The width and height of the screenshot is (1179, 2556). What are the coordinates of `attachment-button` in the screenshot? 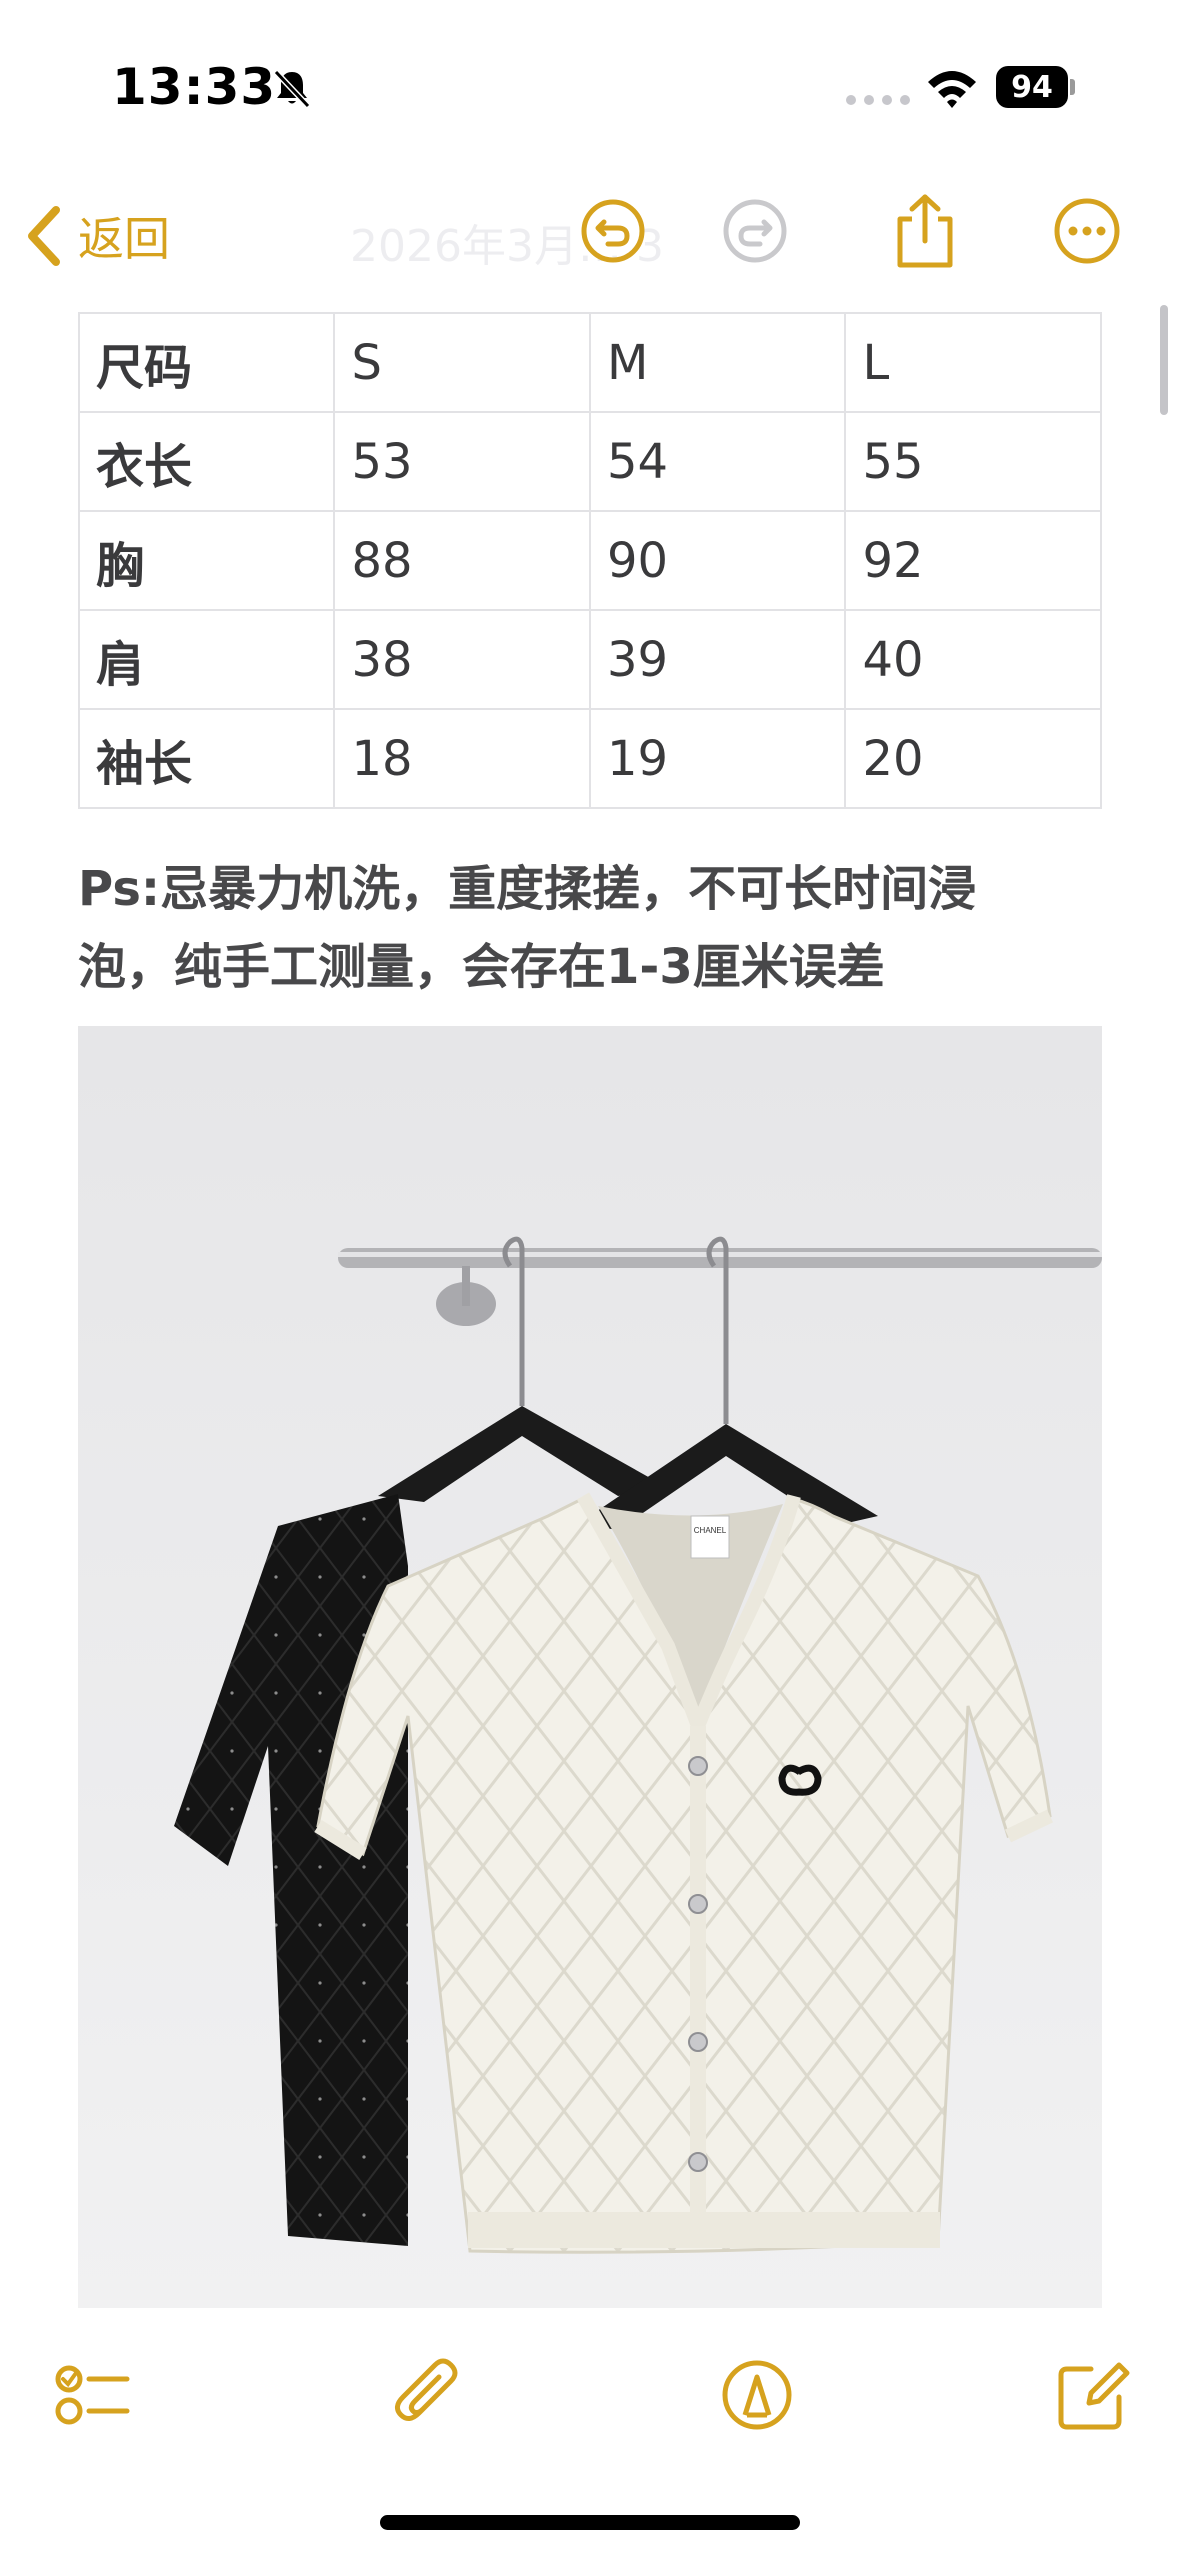 It's located at (429, 2395).